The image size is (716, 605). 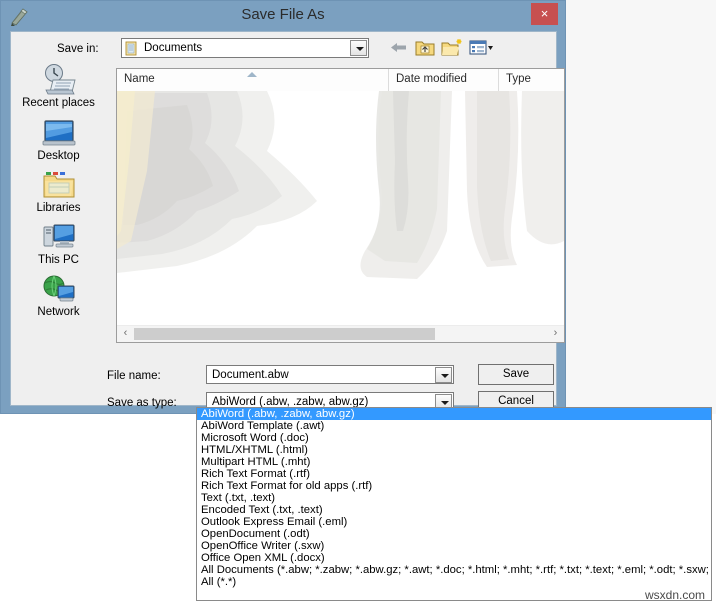 What do you see at coordinates (58, 208) in the screenshot?
I see `sidebar-item-label: Libraries` at bounding box center [58, 208].